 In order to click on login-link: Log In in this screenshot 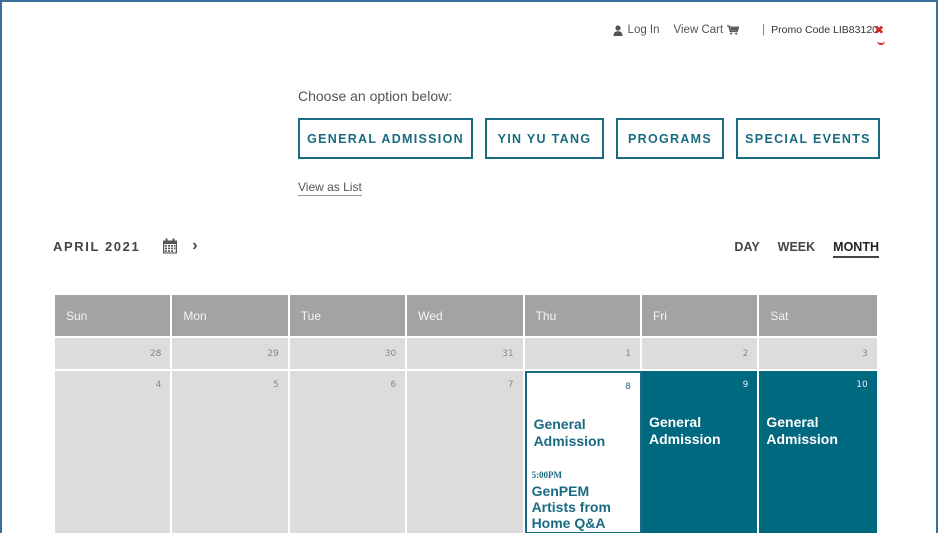, I will do `click(636, 30)`.